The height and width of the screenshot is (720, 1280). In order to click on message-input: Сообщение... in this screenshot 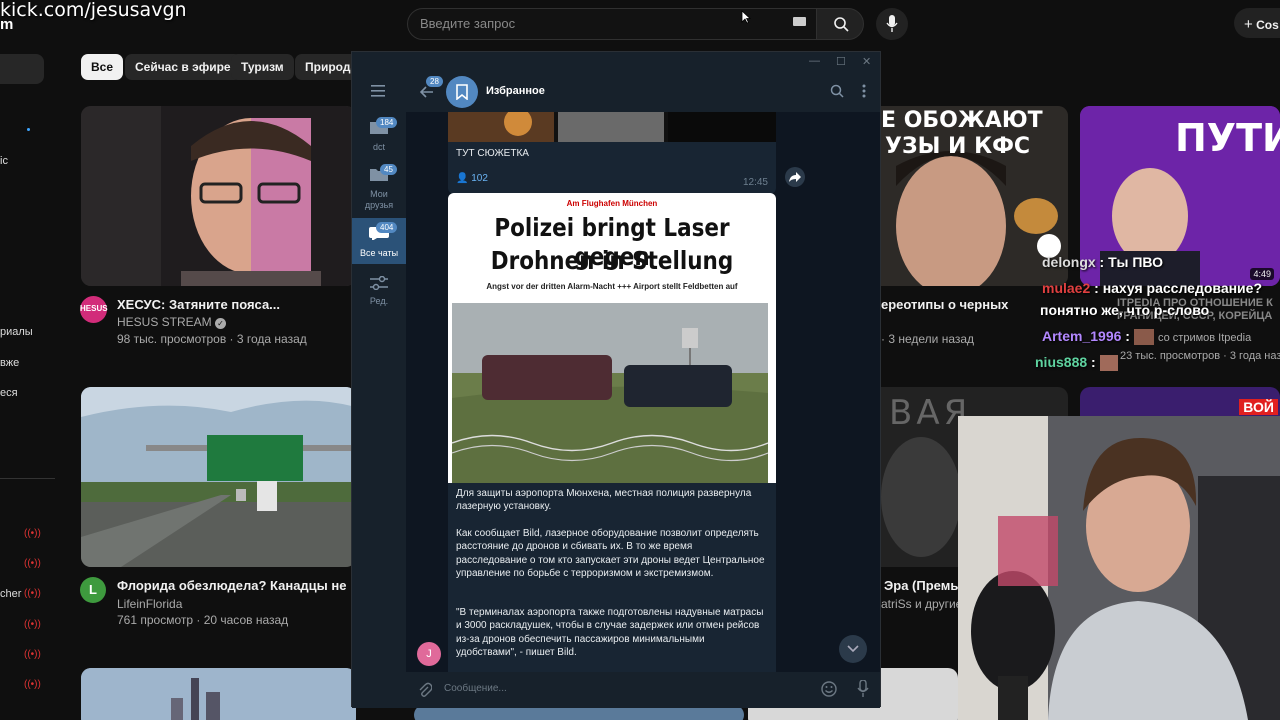, I will do `click(475, 688)`.